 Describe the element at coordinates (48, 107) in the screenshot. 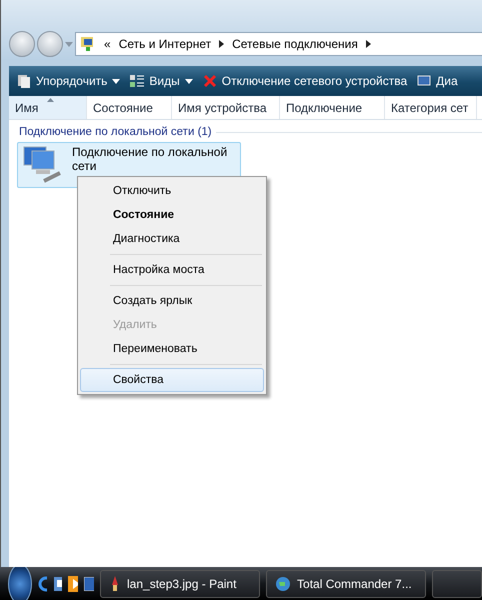

I see `column-header: Имя` at that location.